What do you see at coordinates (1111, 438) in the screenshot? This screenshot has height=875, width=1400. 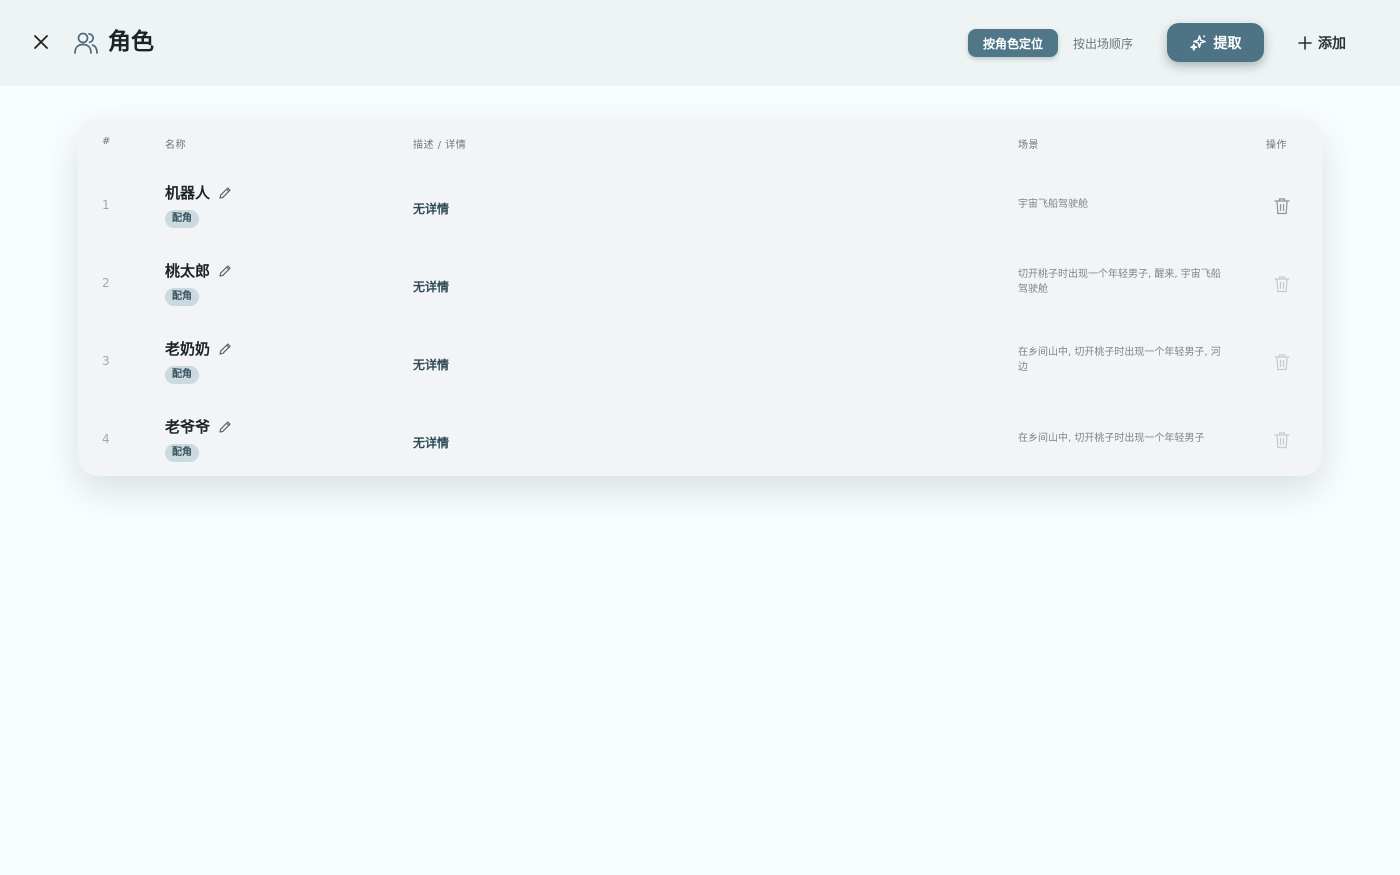 I see `character-scene: 在乡间山中, 切开桃子时出现一个年轻男子` at bounding box center [1111, 438].